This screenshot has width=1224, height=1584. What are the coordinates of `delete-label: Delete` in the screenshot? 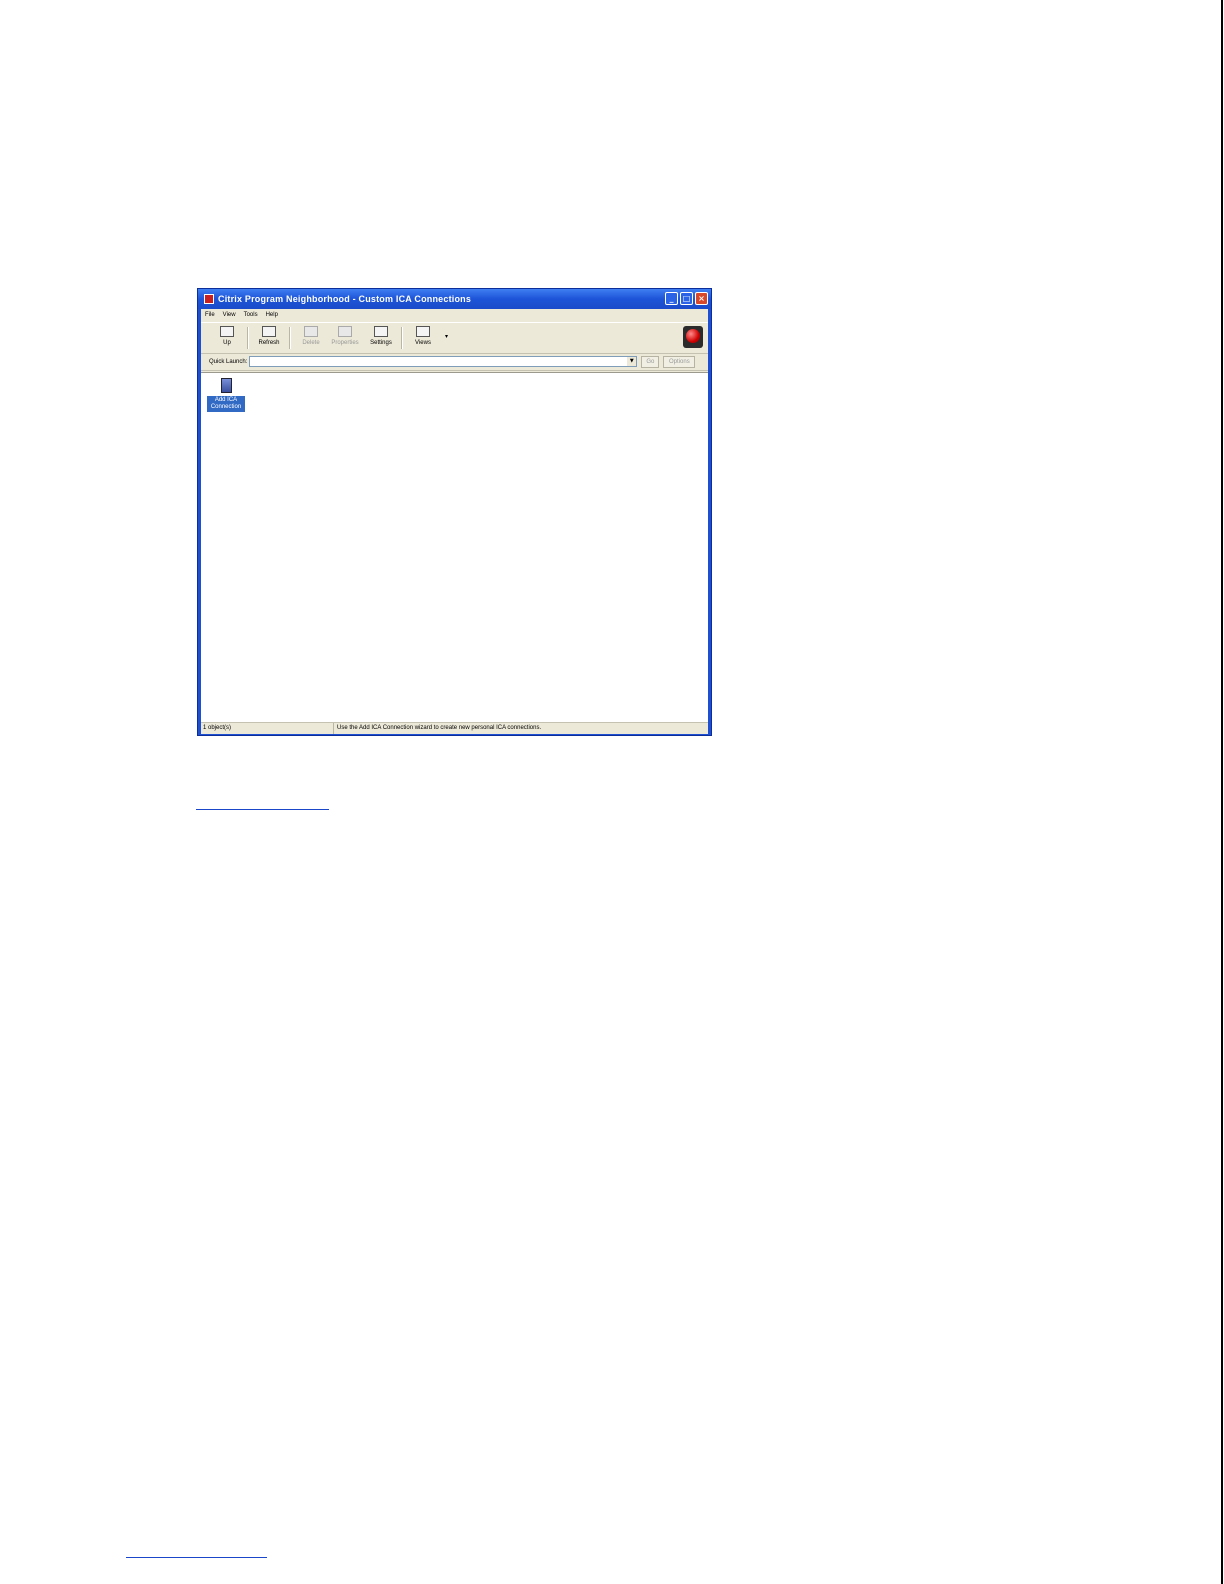 It's located at (311, 343).